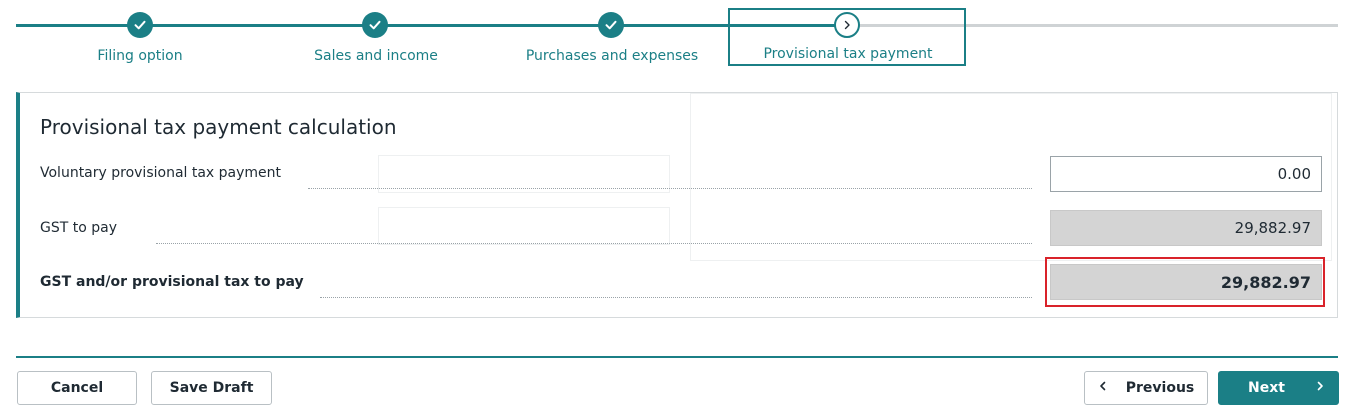 Image resolution: width=1355 pixels, height=417 pixels. I want to click on save-draft-button: Save Draft, so click(211, 388).